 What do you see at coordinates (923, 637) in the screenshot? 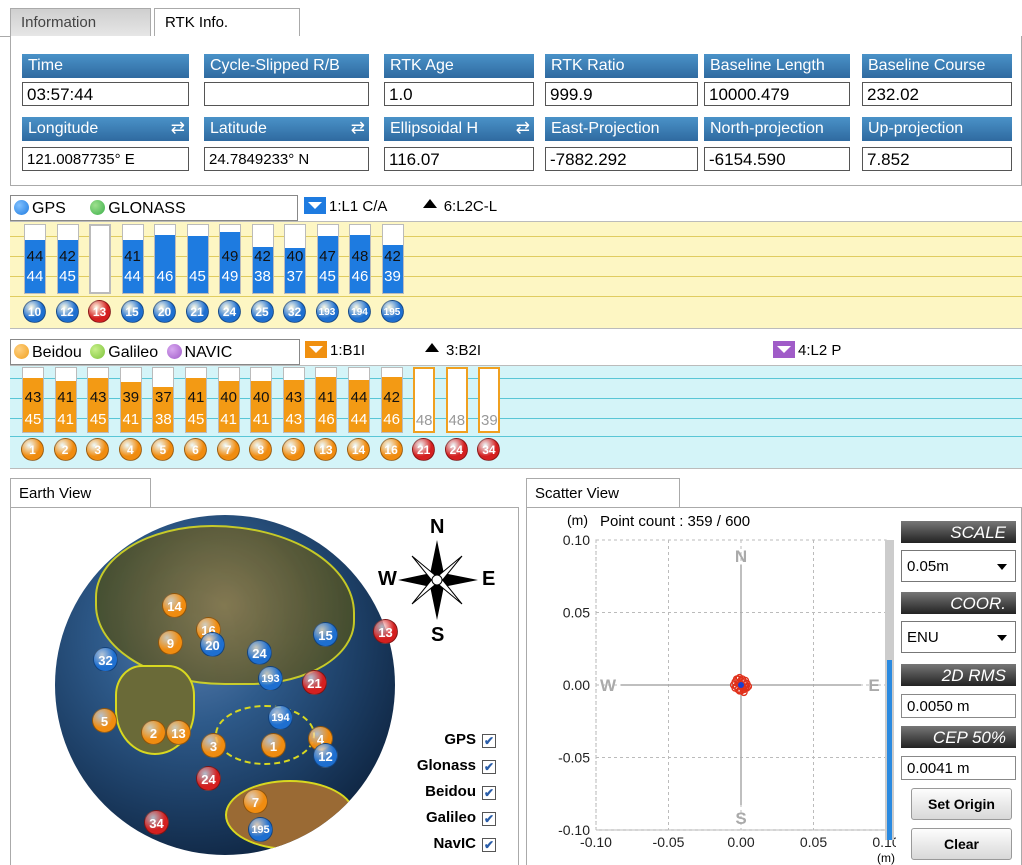
I see `coor-select-value: ENU` at bounding box center [923, 637].